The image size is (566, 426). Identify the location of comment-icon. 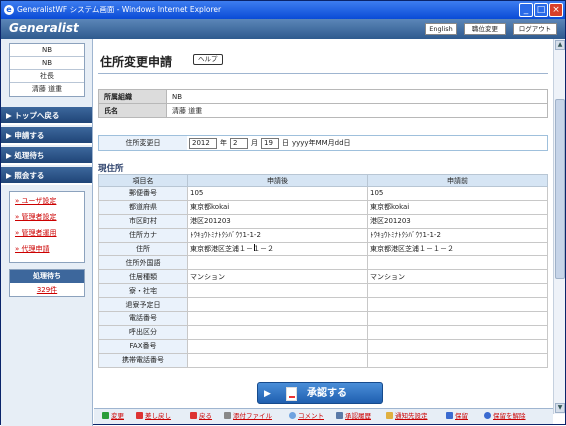
(292, 415).